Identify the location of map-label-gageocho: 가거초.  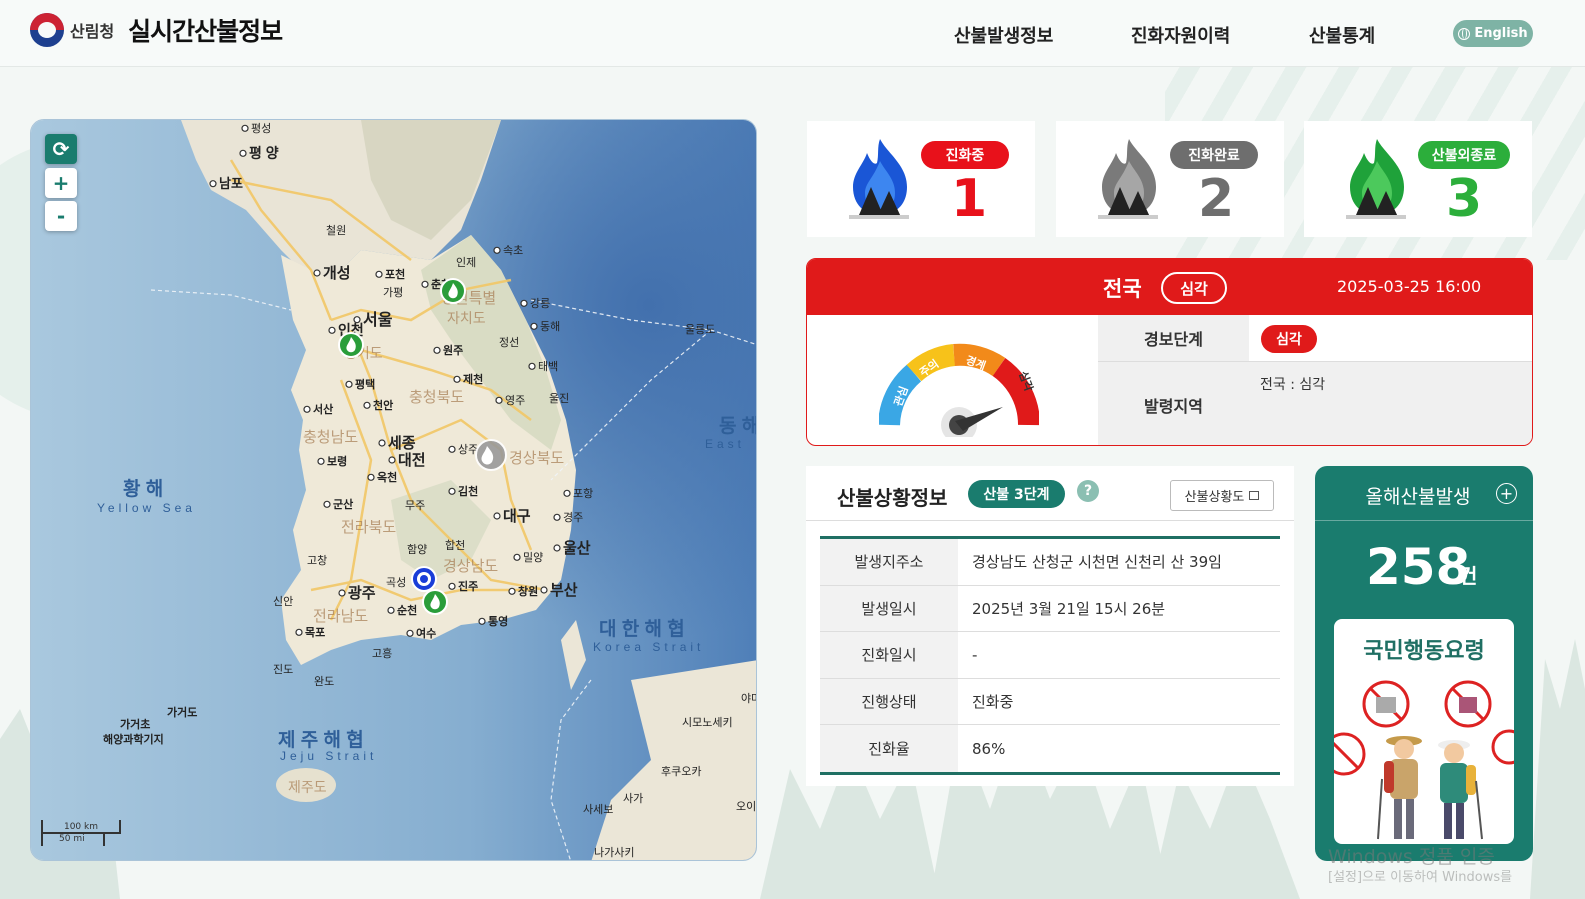
(135, 724).